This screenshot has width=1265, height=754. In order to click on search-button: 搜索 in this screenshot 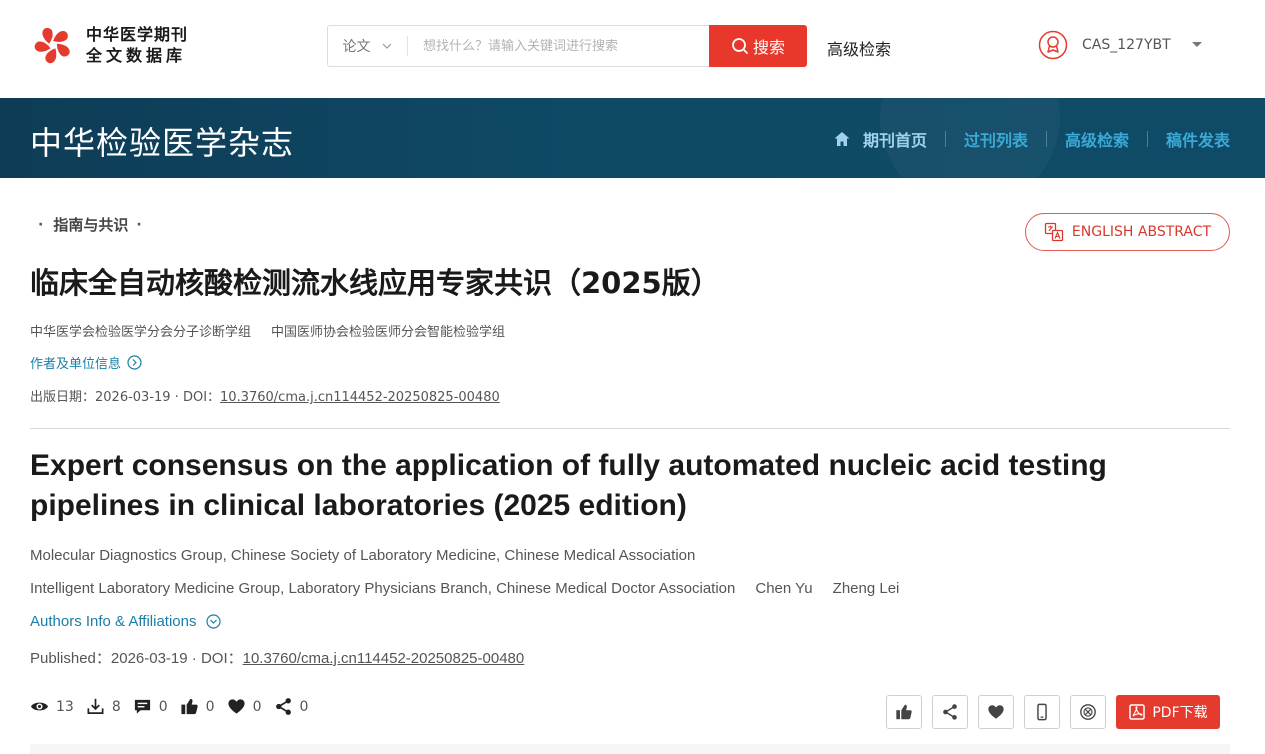, I will do `click(758, 46)`.